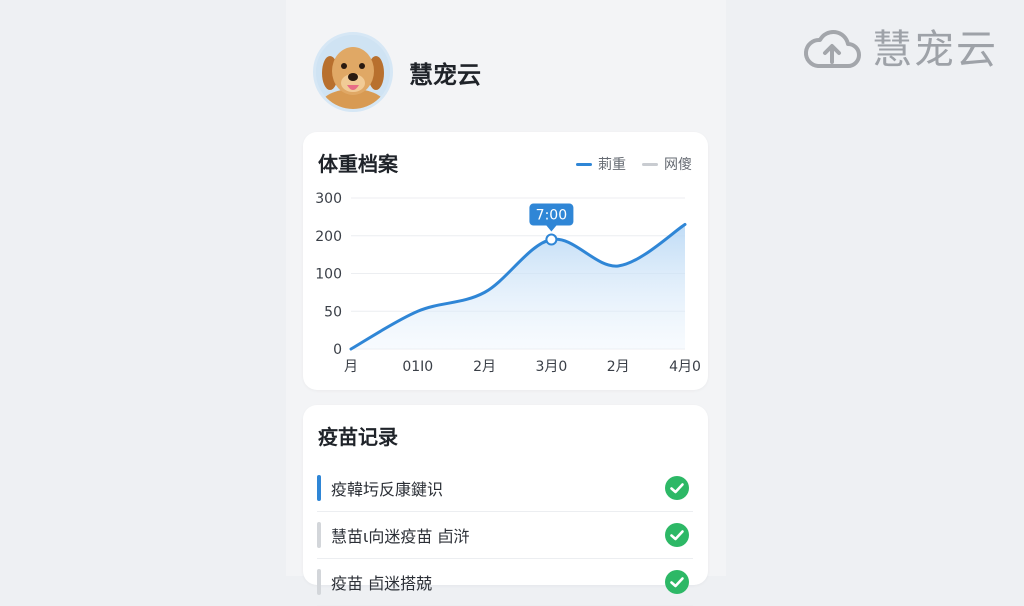  I want to click on y-tick-label: 300, so click(328, 199).